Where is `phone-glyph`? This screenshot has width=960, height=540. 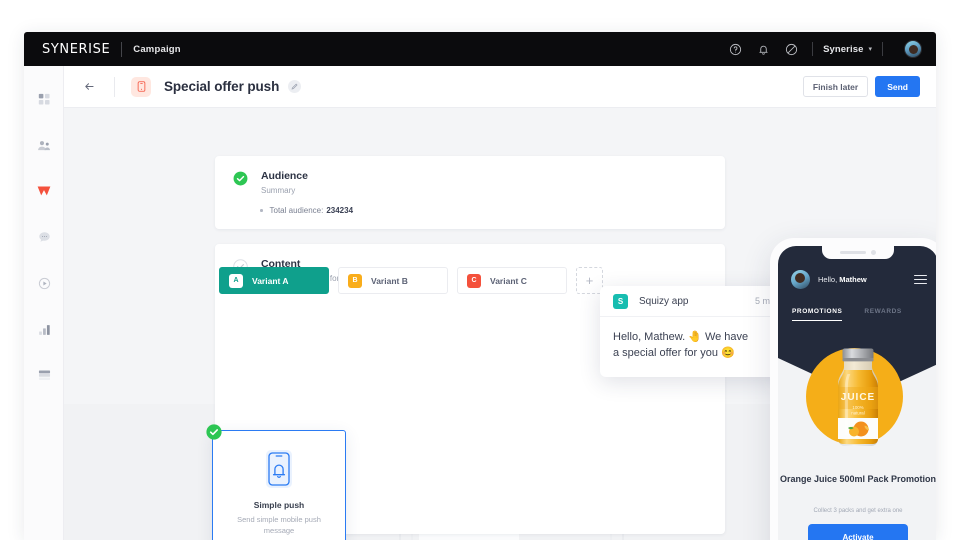
phone-glyph is located at coordinates (141, 86).